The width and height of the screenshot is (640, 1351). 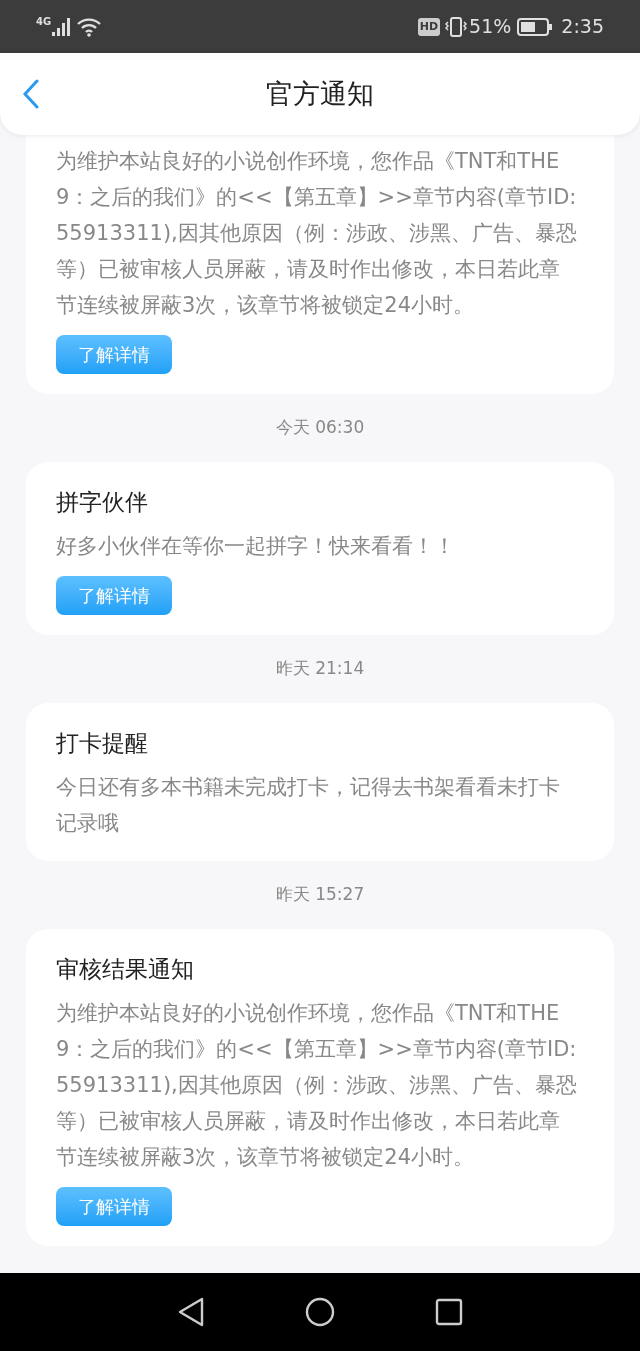 What do you see at coordinates (320, 895) in the screenshot?
I see `timestamp: 昨天 15:27` at bounding box center [320, 895].